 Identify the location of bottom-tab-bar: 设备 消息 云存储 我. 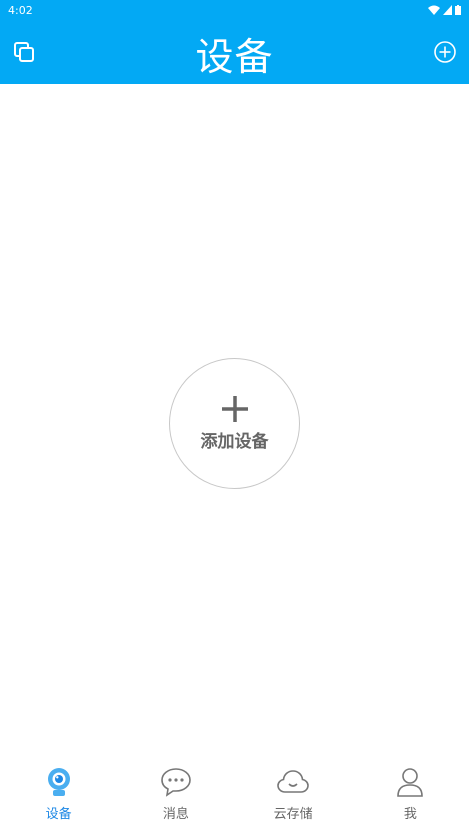
(234, 794).